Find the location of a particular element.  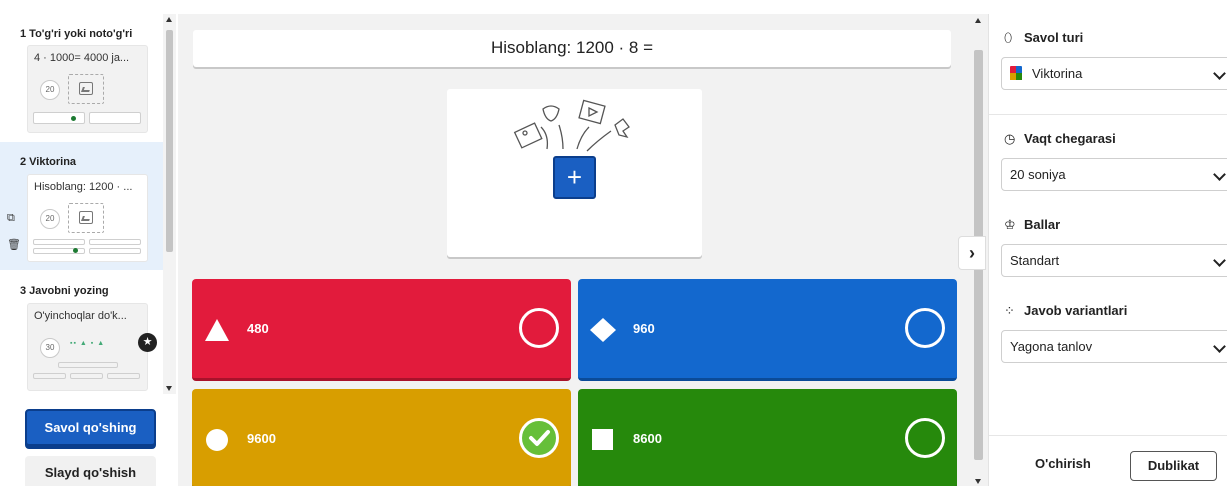

select-value: Yagona tanlov is located at coordinates (1051, 346).